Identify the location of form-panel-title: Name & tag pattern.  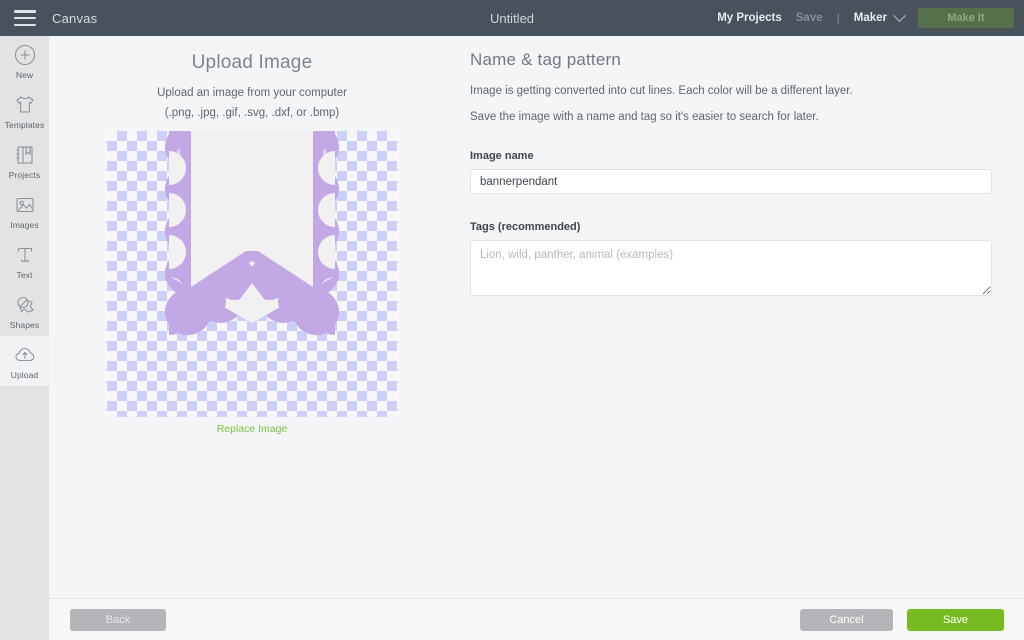
(546, 59).